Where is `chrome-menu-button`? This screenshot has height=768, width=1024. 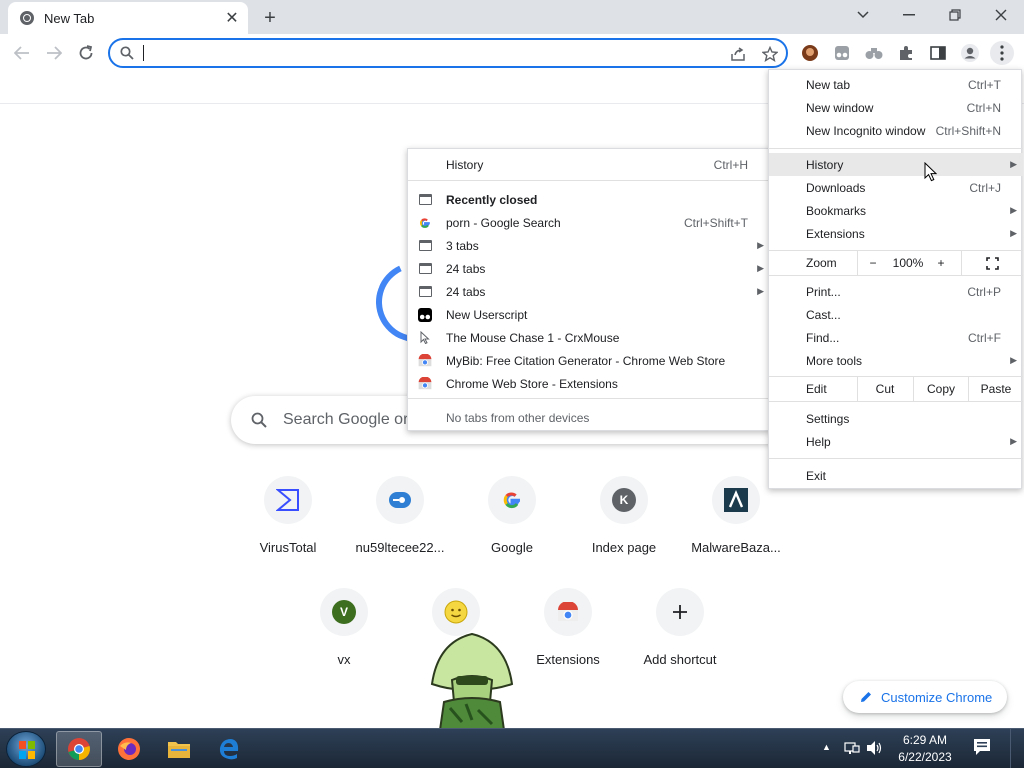
chrome-menu-button is located at coordinates (1002, 53).